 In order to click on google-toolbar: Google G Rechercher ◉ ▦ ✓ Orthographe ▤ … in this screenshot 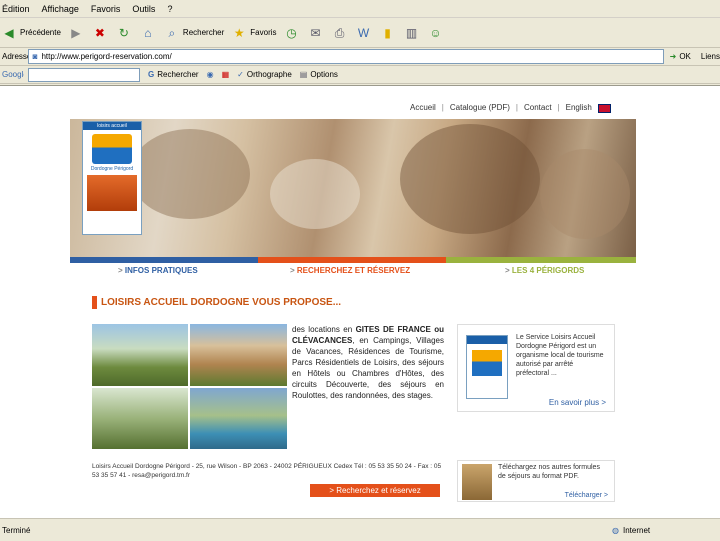, I will do `click(360, 75)`.